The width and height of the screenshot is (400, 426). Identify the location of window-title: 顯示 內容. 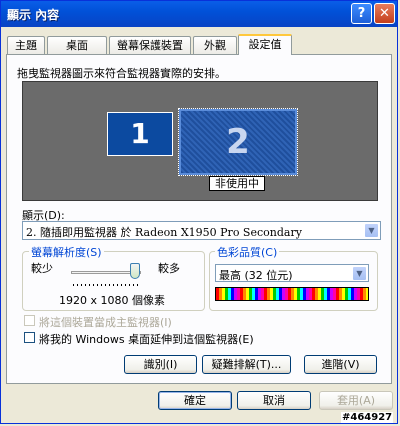
(33, 15).